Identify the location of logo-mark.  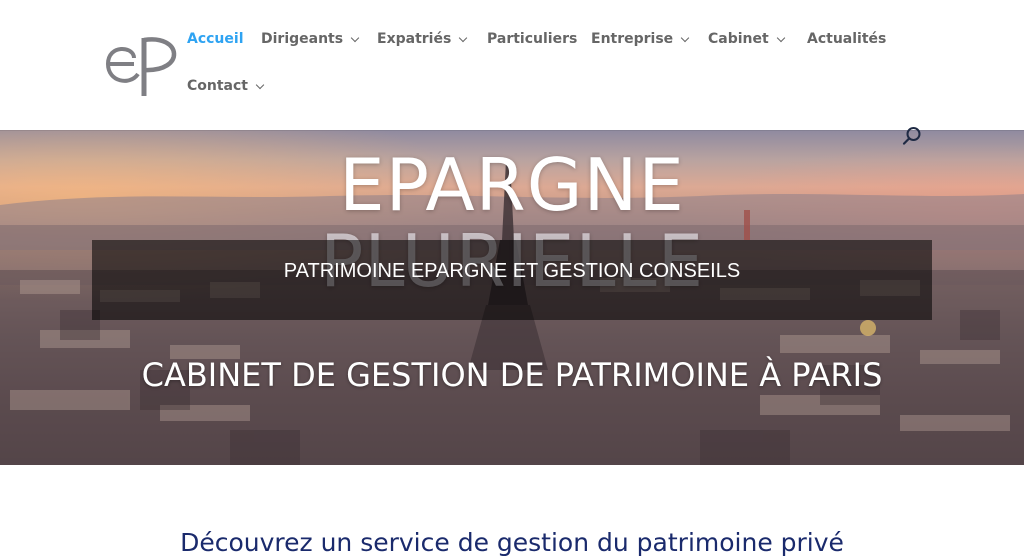
(141, 66).